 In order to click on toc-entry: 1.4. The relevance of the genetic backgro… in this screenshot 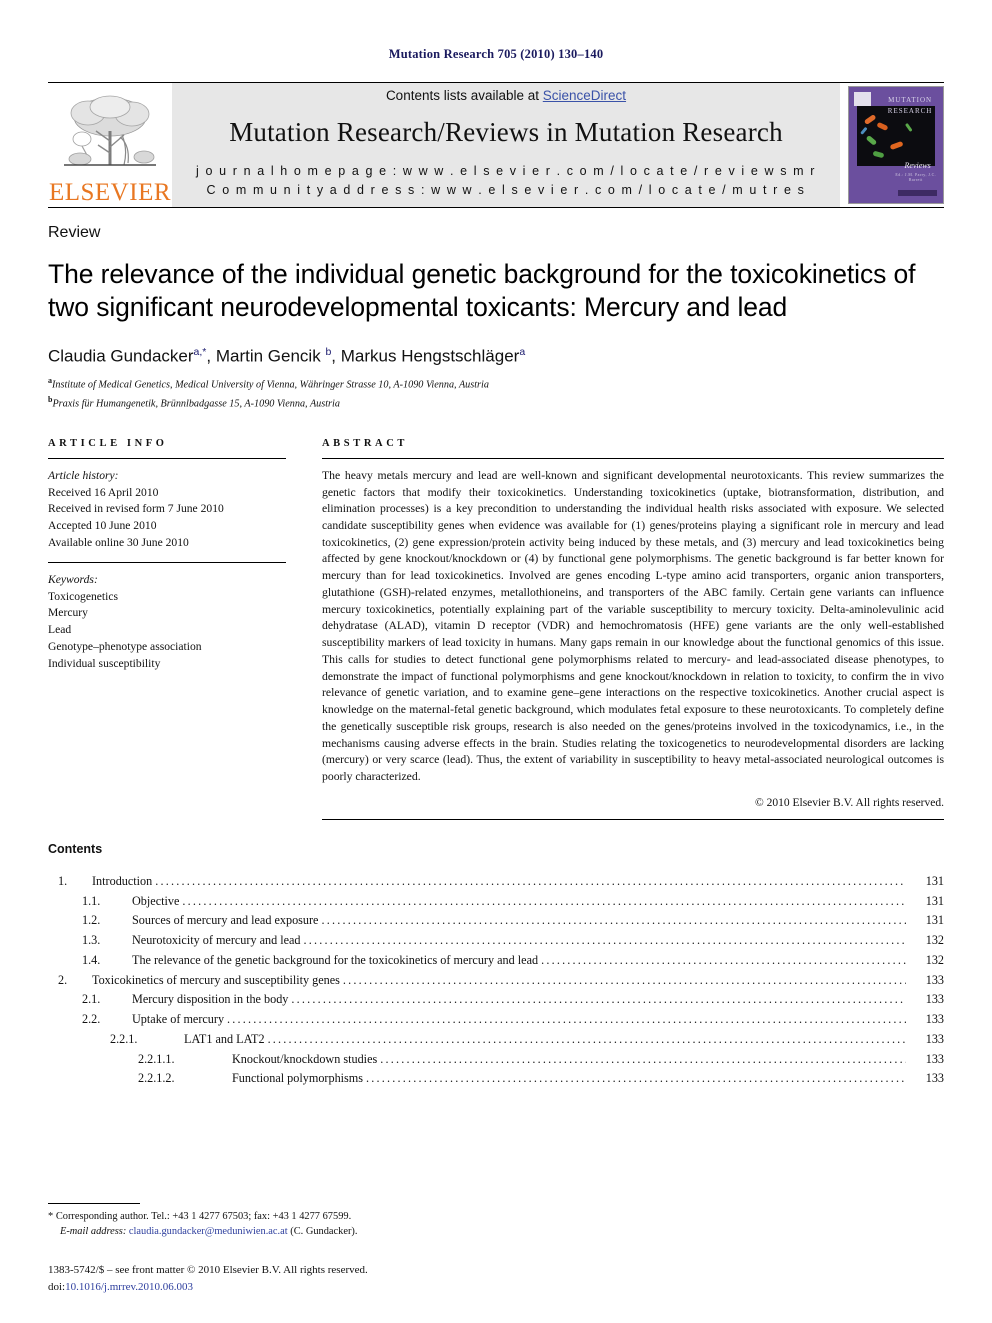, I will do `click(496, 961)`.